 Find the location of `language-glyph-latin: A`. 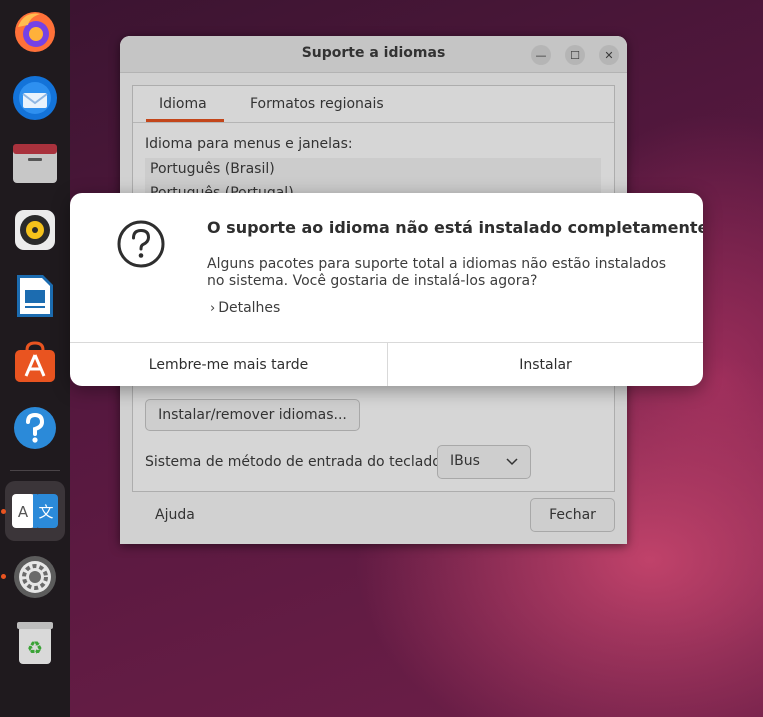

language-glyph-latin: A is located at coordinates (23, 512).